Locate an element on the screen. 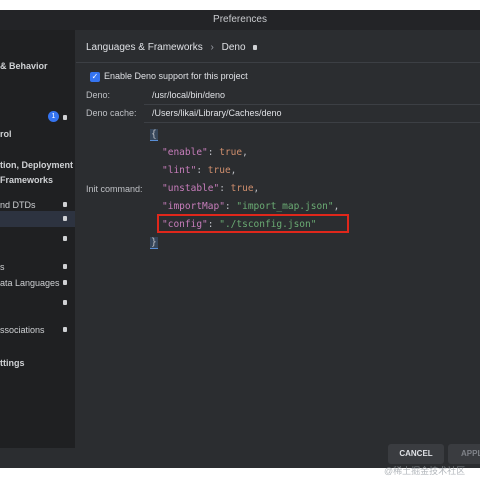 Image resolution: width=480 pixels, height=480 pixels. deno-cache-label: Deno cache: is located at coordinates (111, 113).